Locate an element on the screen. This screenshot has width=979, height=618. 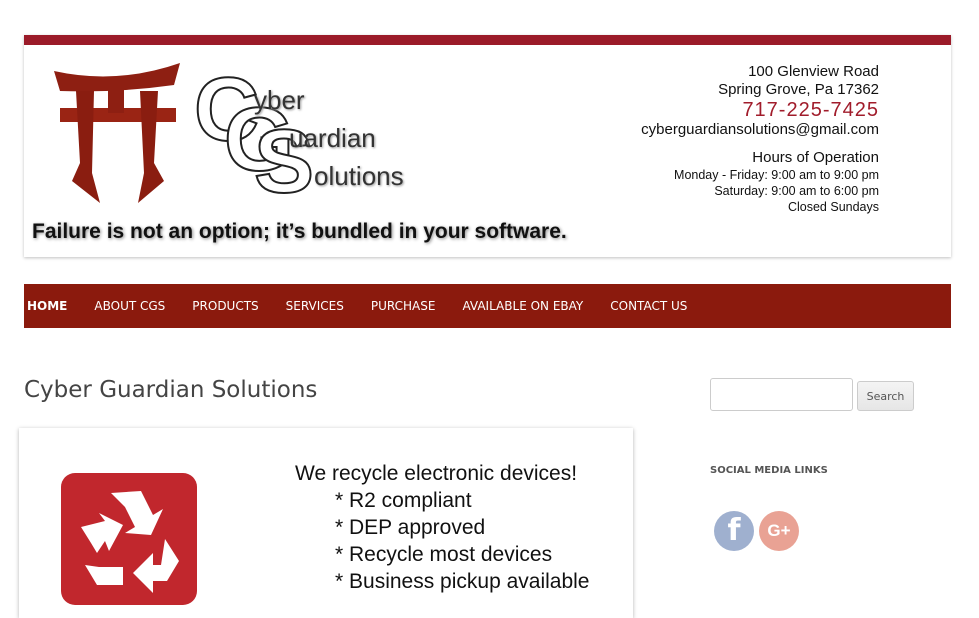
hours-sunday: Closed Sundays is located at coordinates (833, 207).